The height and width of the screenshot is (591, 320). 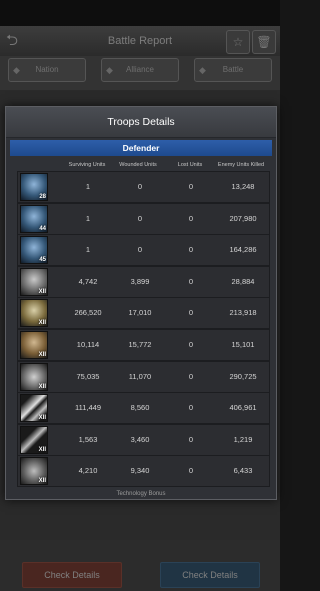 I want to click on surviving-units-cell: 4,210, so click(x=88, y=471).